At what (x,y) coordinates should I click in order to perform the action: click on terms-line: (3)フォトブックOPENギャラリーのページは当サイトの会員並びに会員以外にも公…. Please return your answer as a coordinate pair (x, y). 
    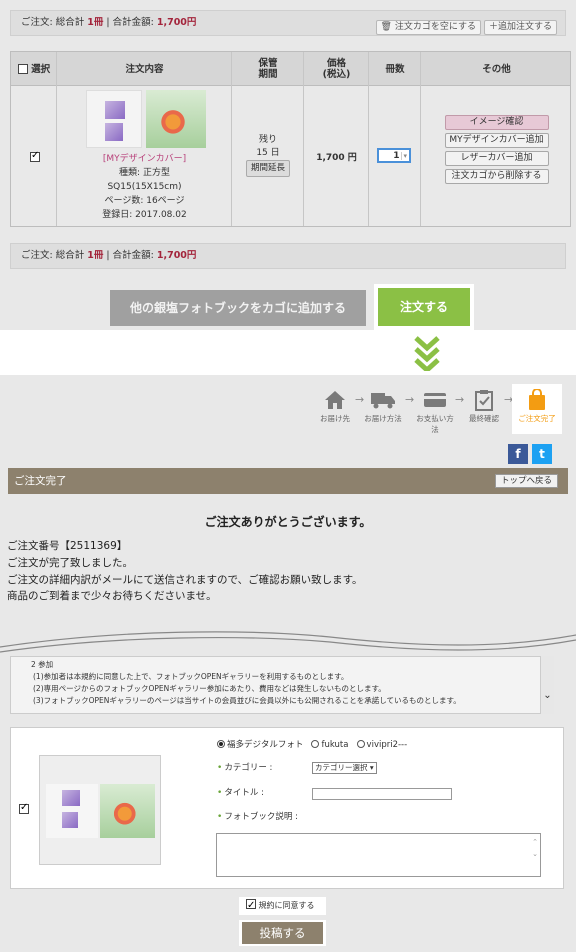
    Looking at the image, I should click on (247, 700).